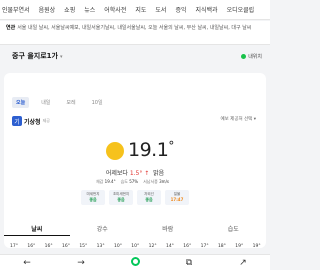  What do you see at coordinates (27, 262) in the screenshot?
I see `back-icon: ←` at bounding box center [27, 262].